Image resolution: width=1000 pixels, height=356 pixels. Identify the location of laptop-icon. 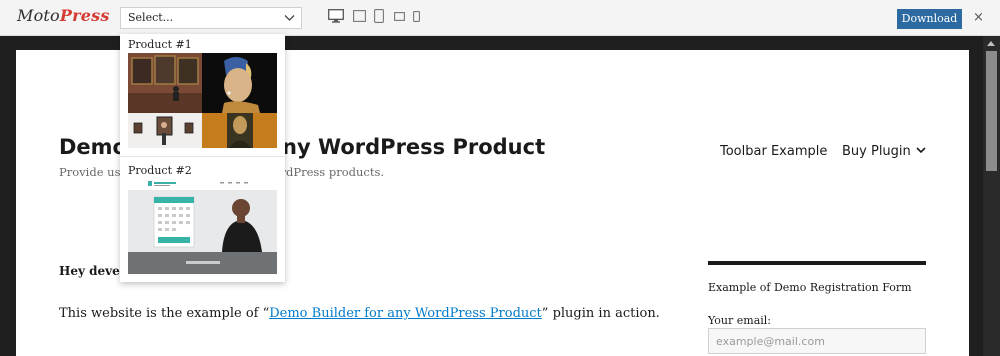
(359, 16).